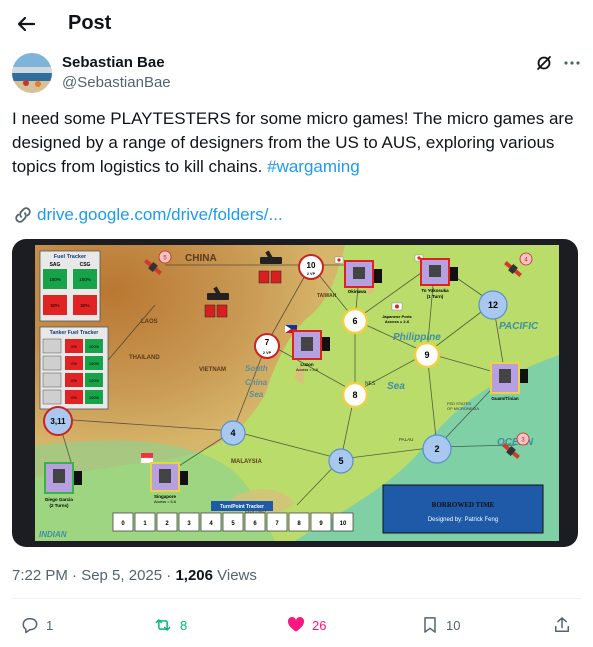 The width and height of the screenshot is (593, 647). I want to click on sea-china: China, so click(256, 382).